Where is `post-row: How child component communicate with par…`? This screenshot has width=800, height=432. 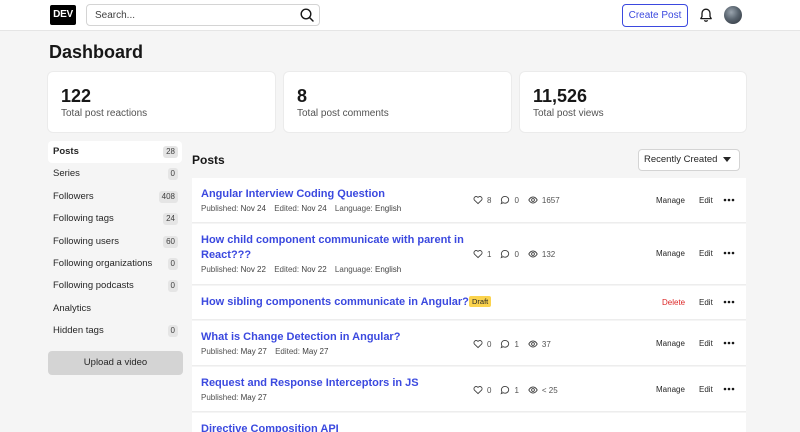 post-row: How child component communicate with par… is located at coordinates (469, 254).